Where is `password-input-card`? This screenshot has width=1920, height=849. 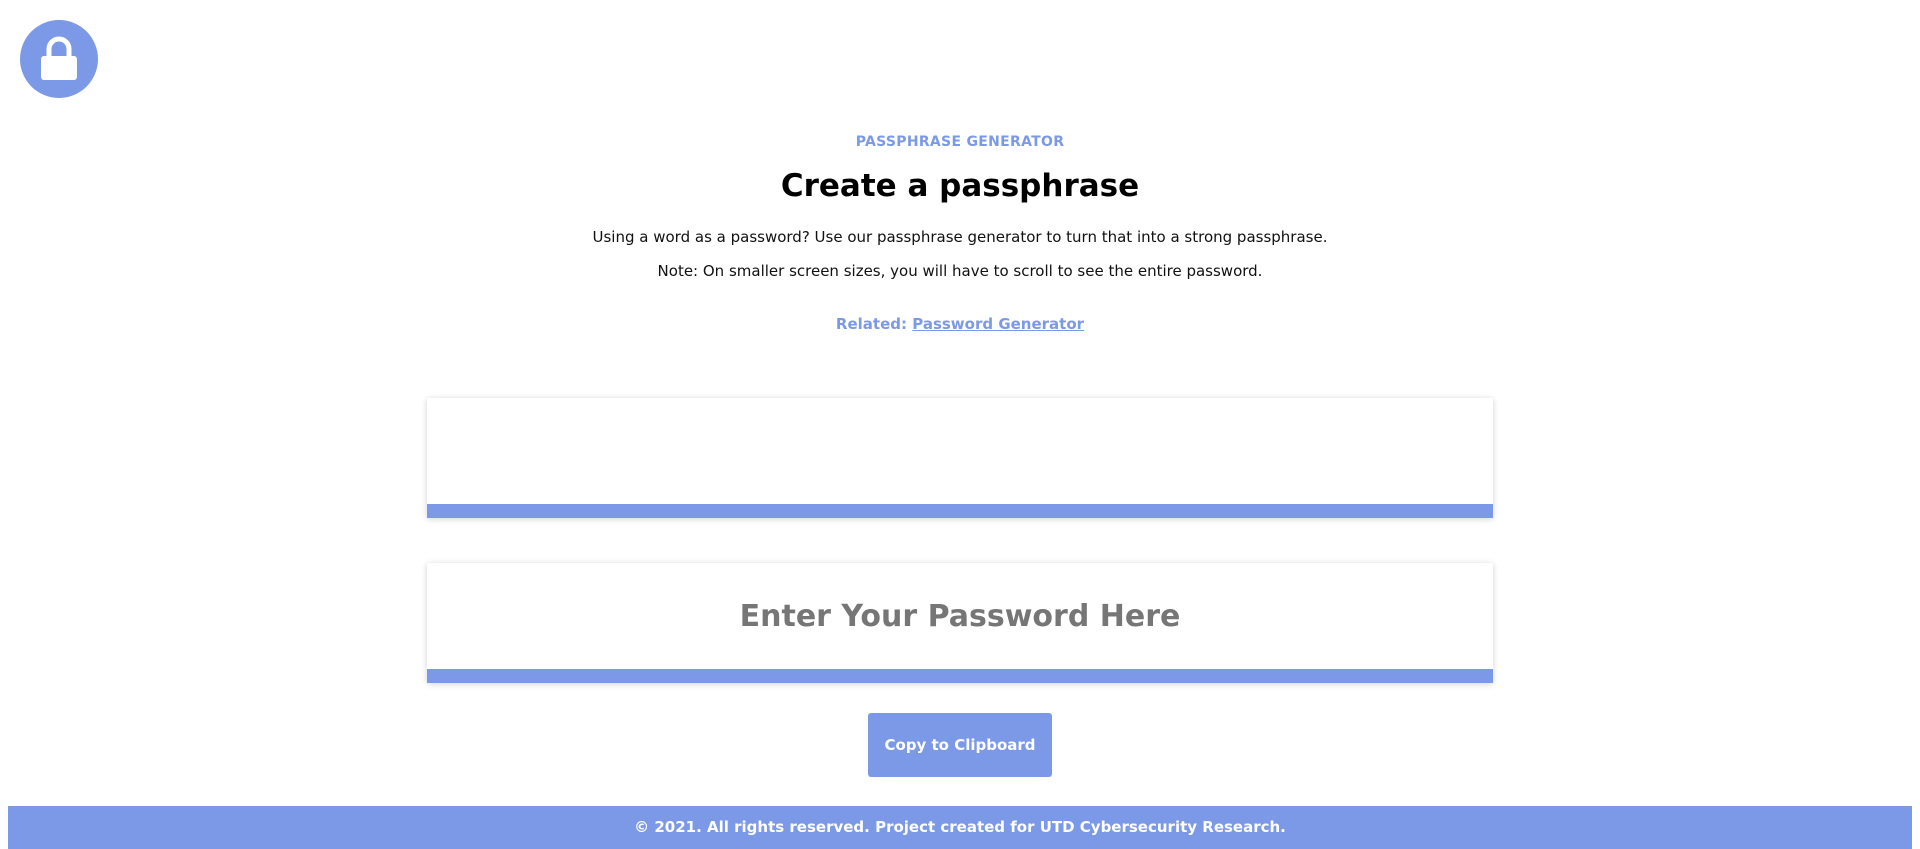
password-input-card is located at coordinates (960, 623).